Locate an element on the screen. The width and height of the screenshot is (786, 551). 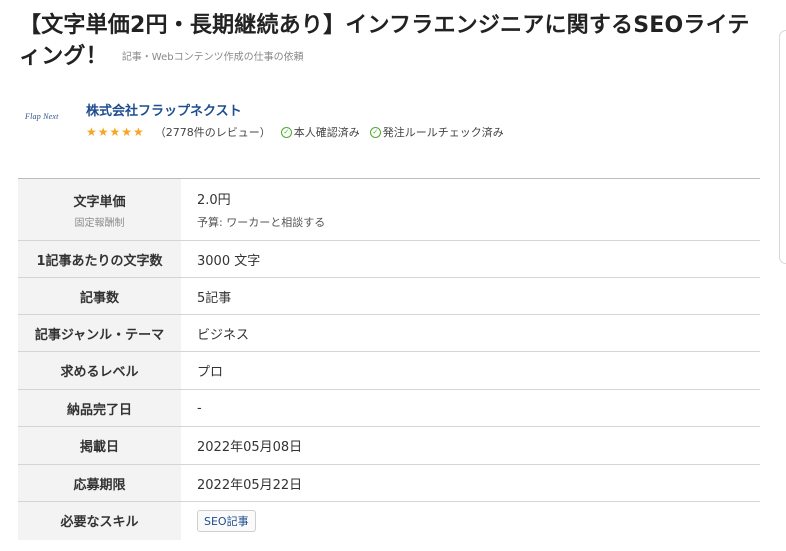
review-count-link: （2778件のレビュー） is located at coordinates (213, 132).